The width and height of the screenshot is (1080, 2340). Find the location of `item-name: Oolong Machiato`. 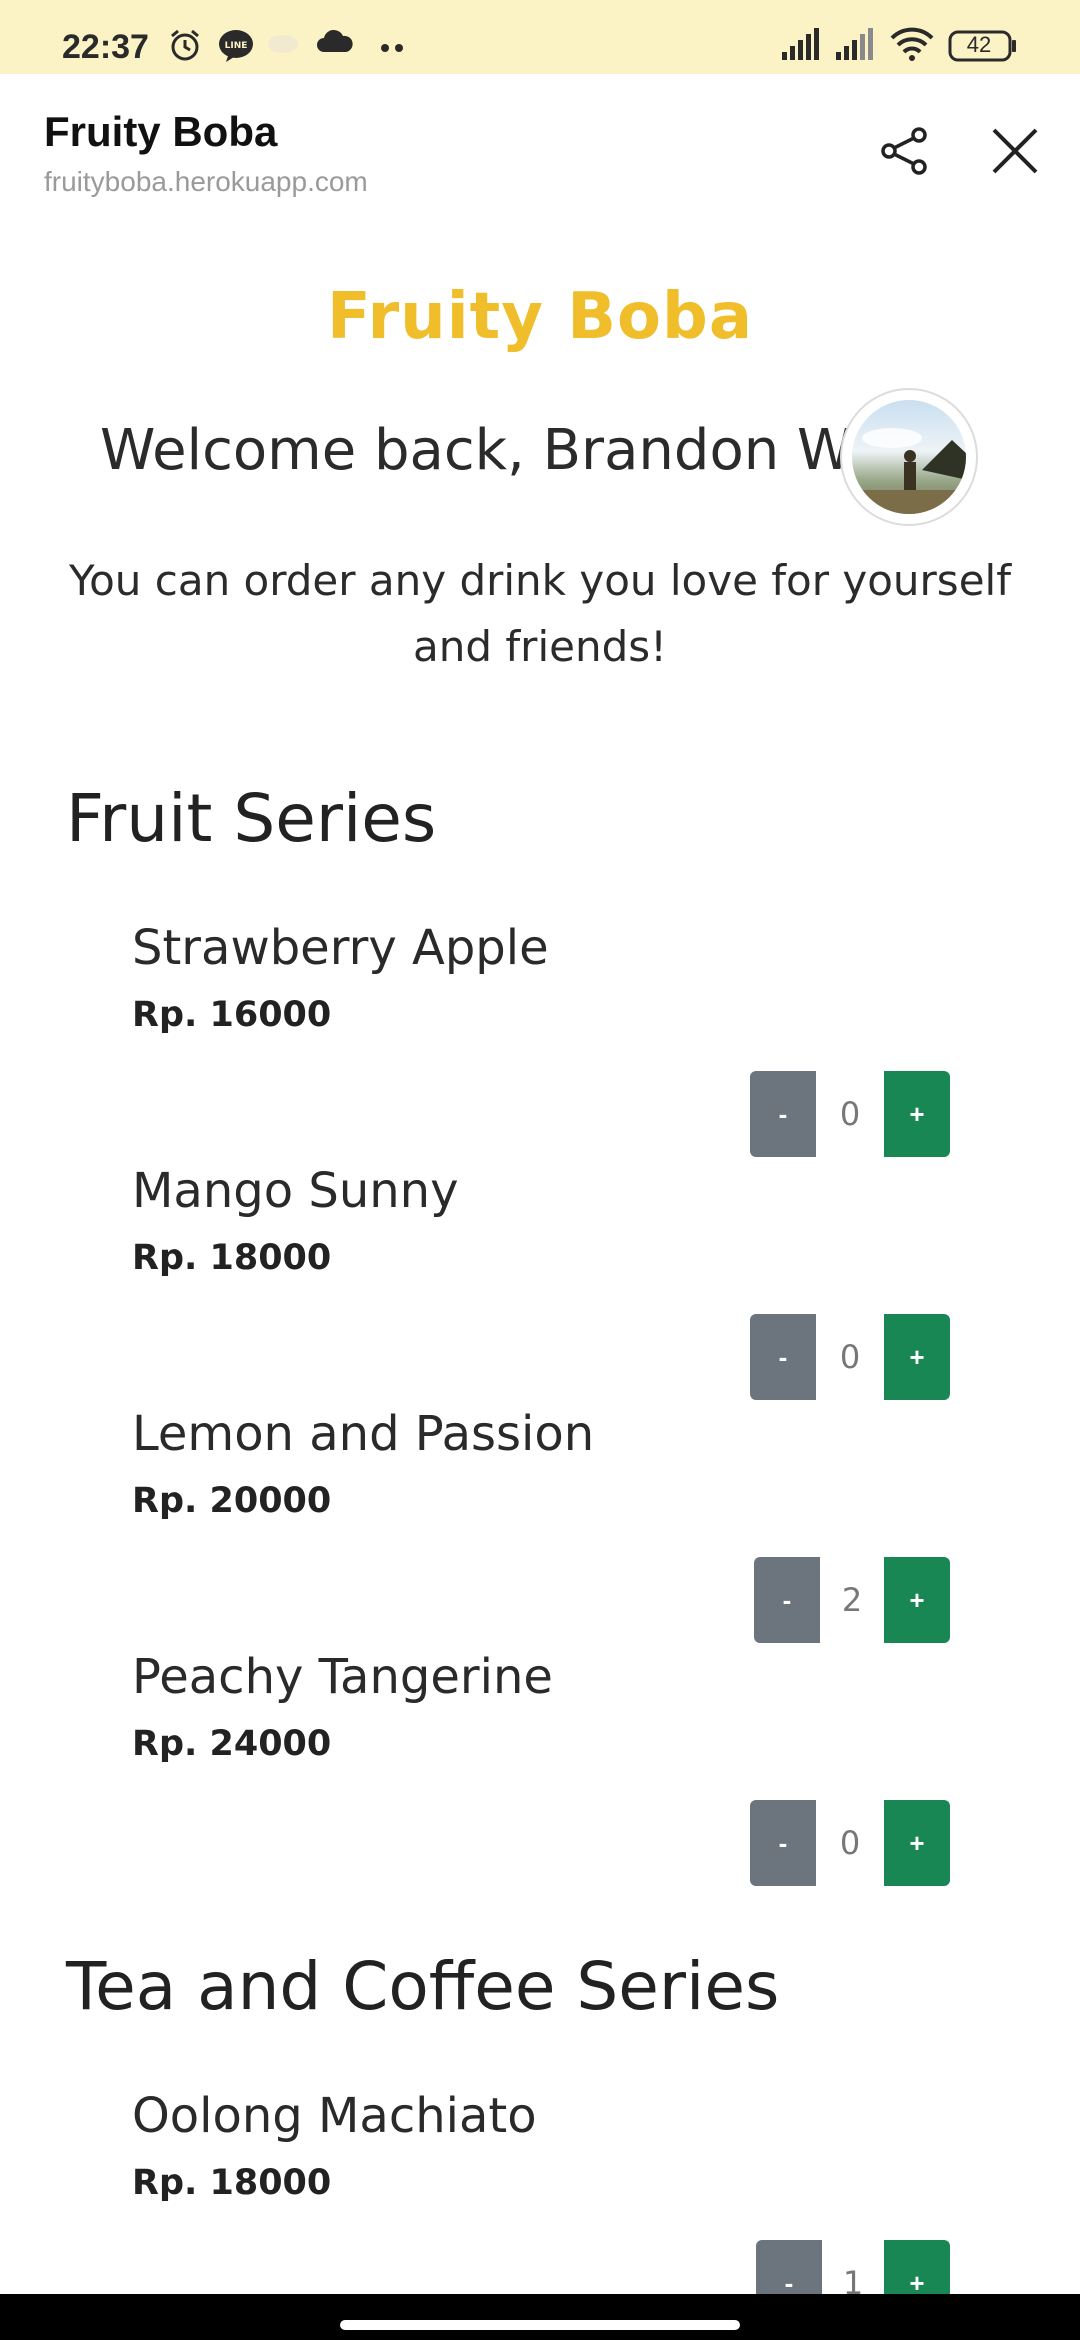

item-name: Oolong Machiato is located at coordinates (334, 2116).